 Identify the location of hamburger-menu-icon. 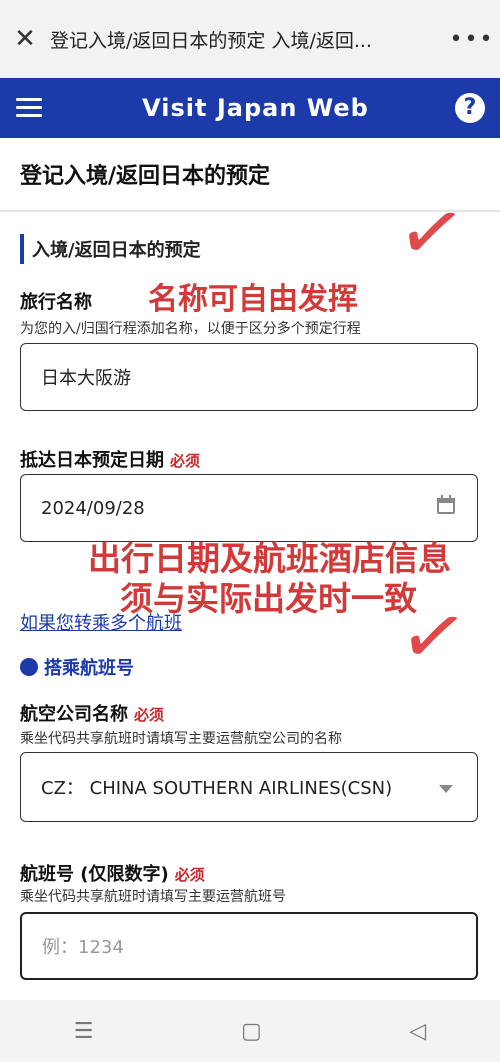
(28, 108).